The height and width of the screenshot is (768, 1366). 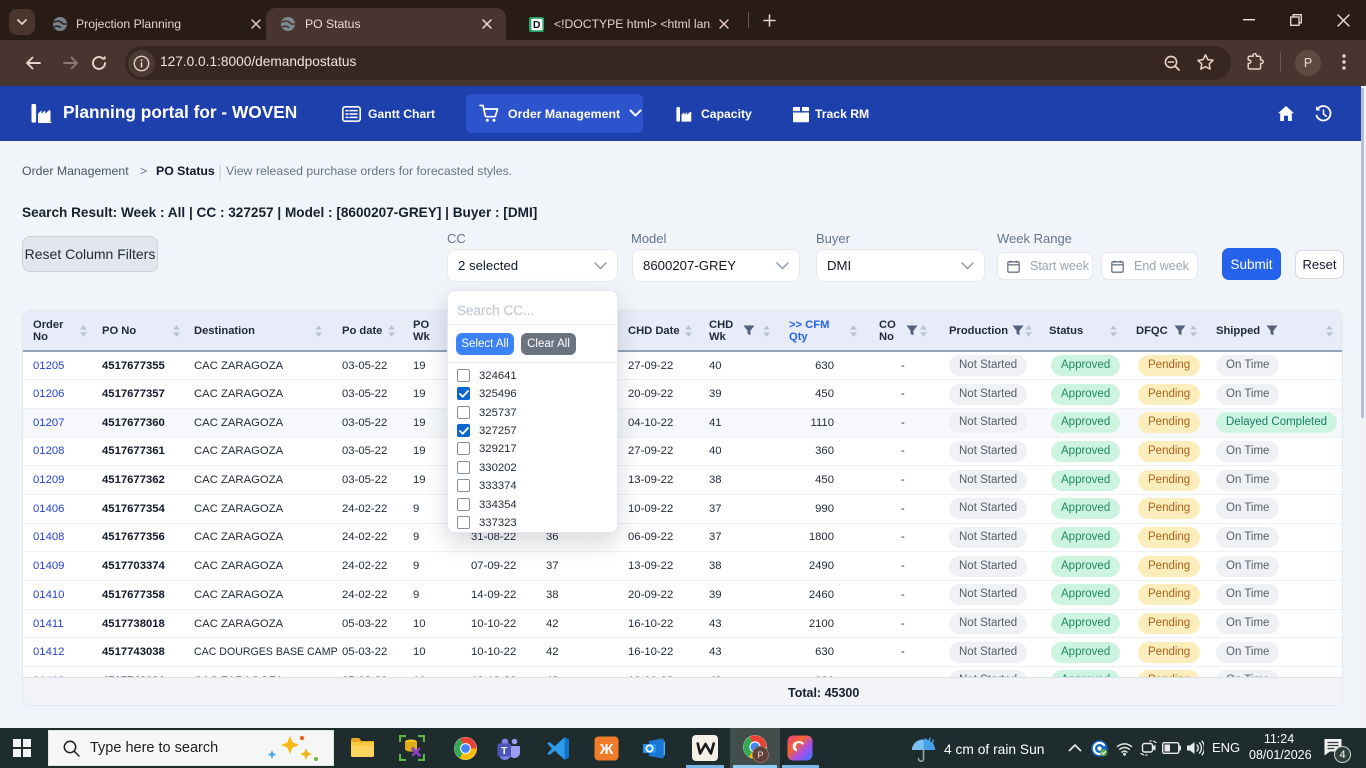 What do you see at coordinates (504, 751) in the screenshot?
I see `svg-text: T` at bounding box center [504, 751].